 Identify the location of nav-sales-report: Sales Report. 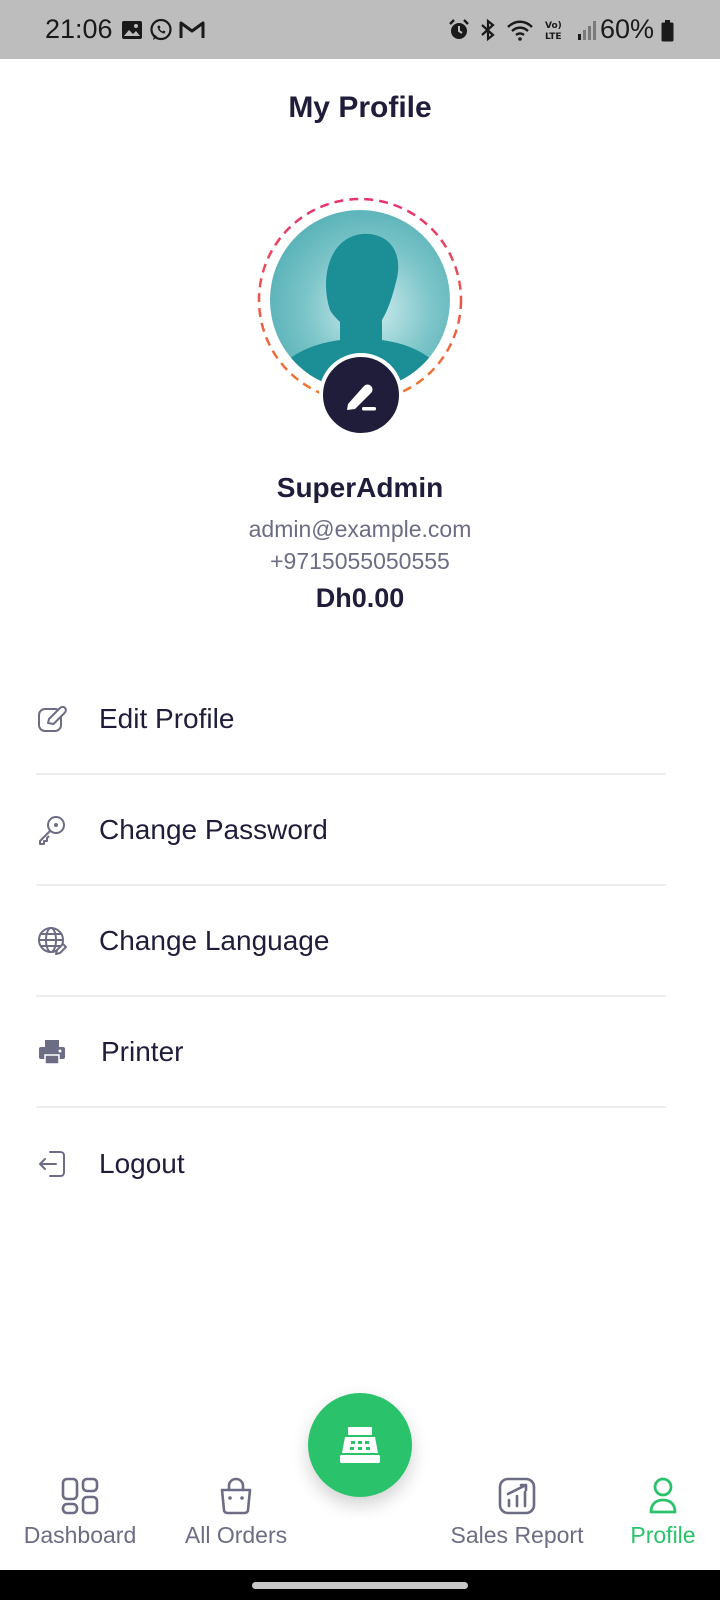
(517, 1512).